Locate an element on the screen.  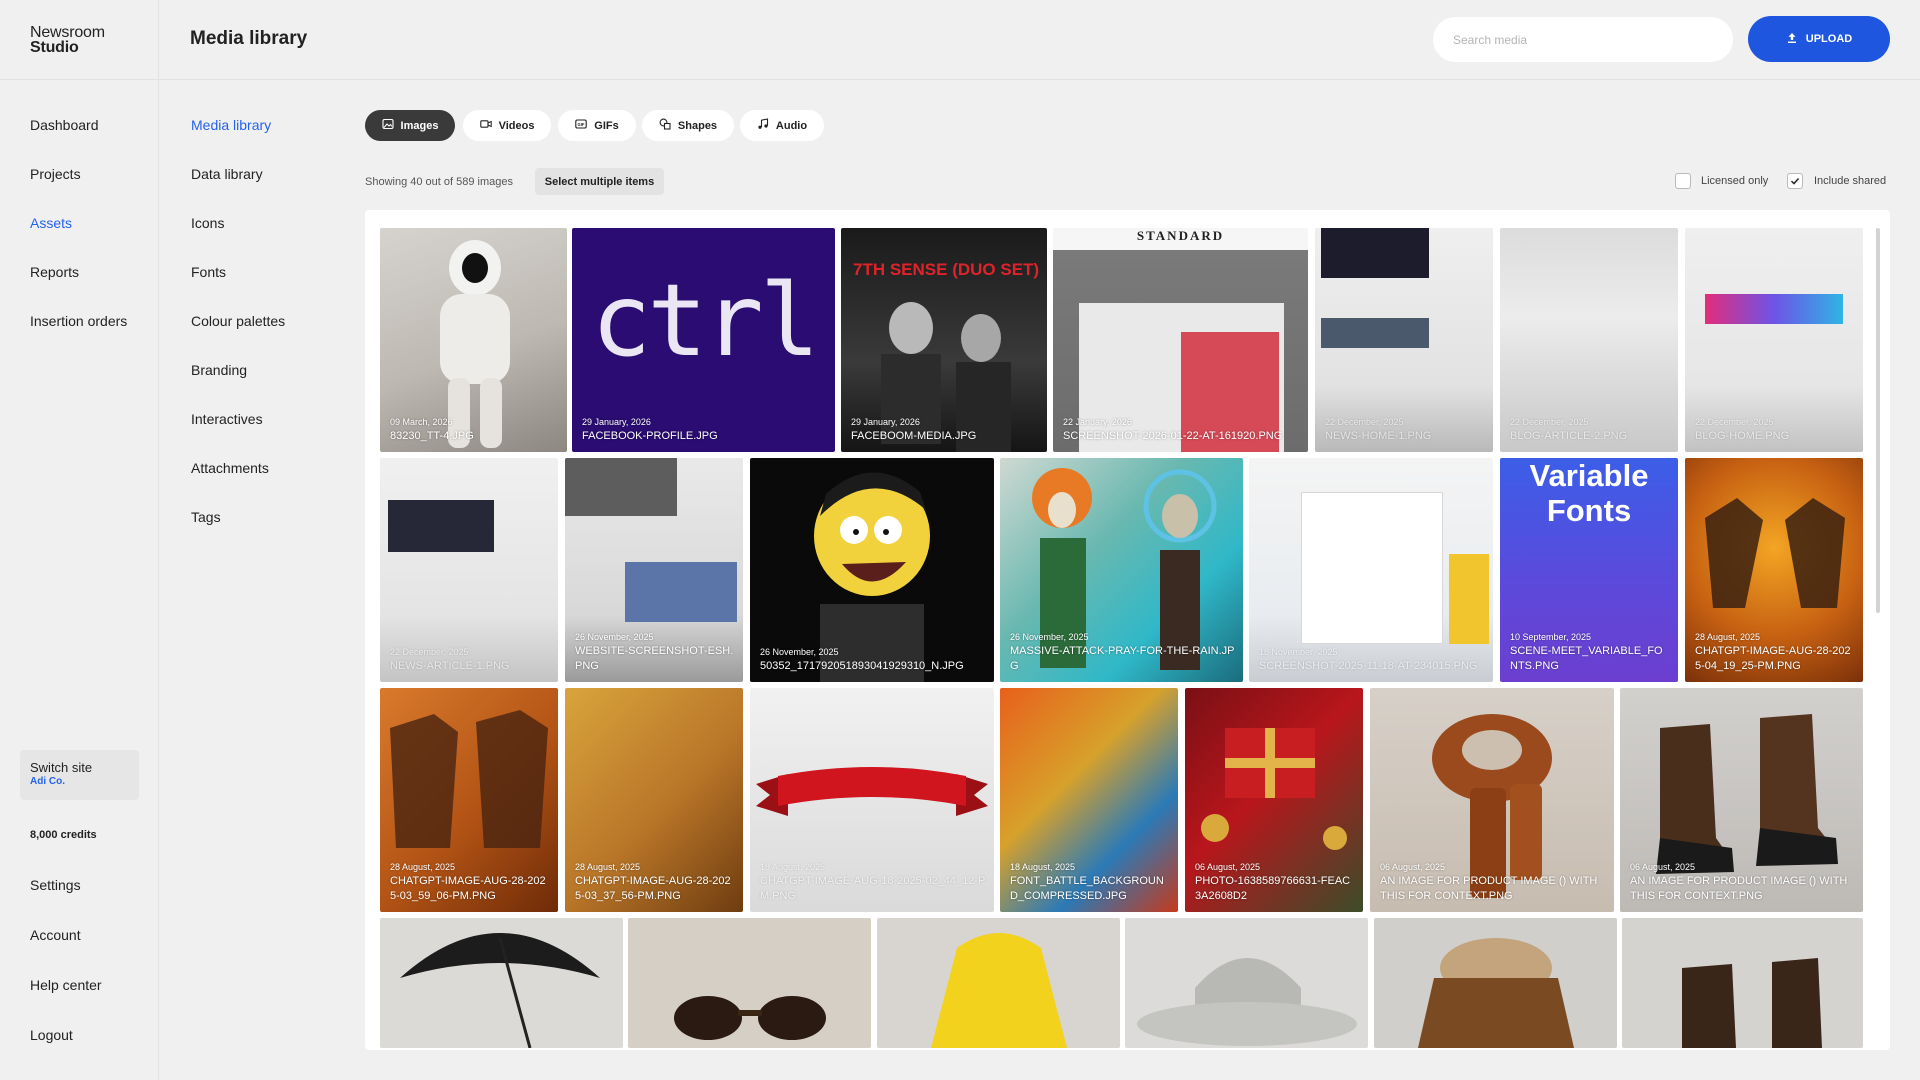
nav-item-help-center: Help center is located at coordinates (66, 985).